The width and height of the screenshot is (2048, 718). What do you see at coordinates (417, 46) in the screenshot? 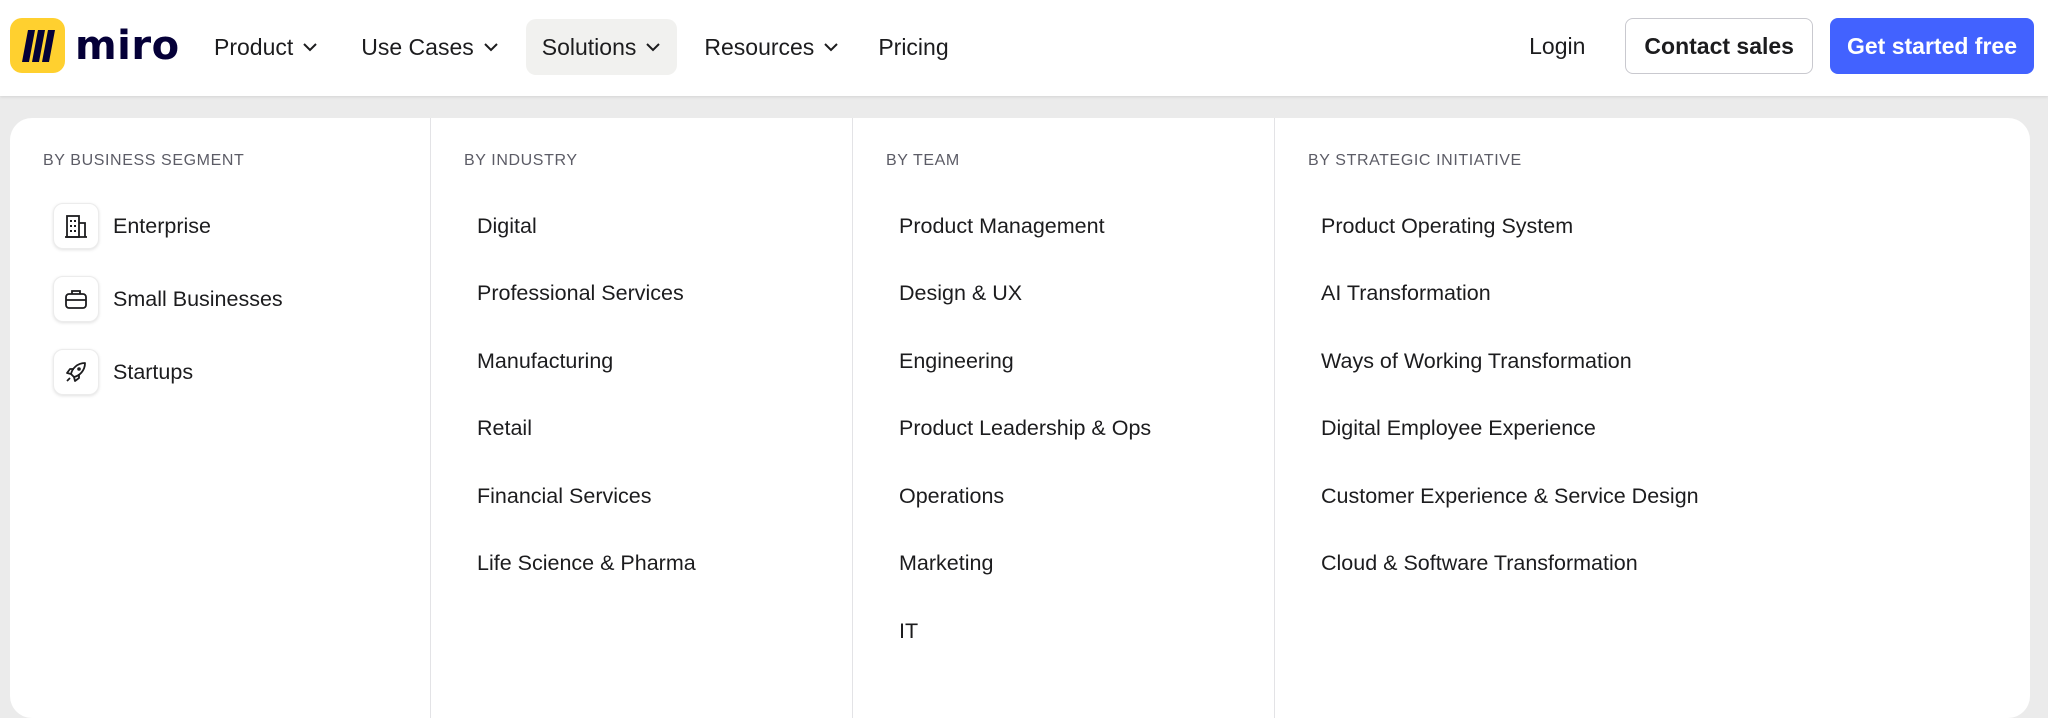
I see `nav-use-cases-label: Use Cases` at bounding box center [417, 46].